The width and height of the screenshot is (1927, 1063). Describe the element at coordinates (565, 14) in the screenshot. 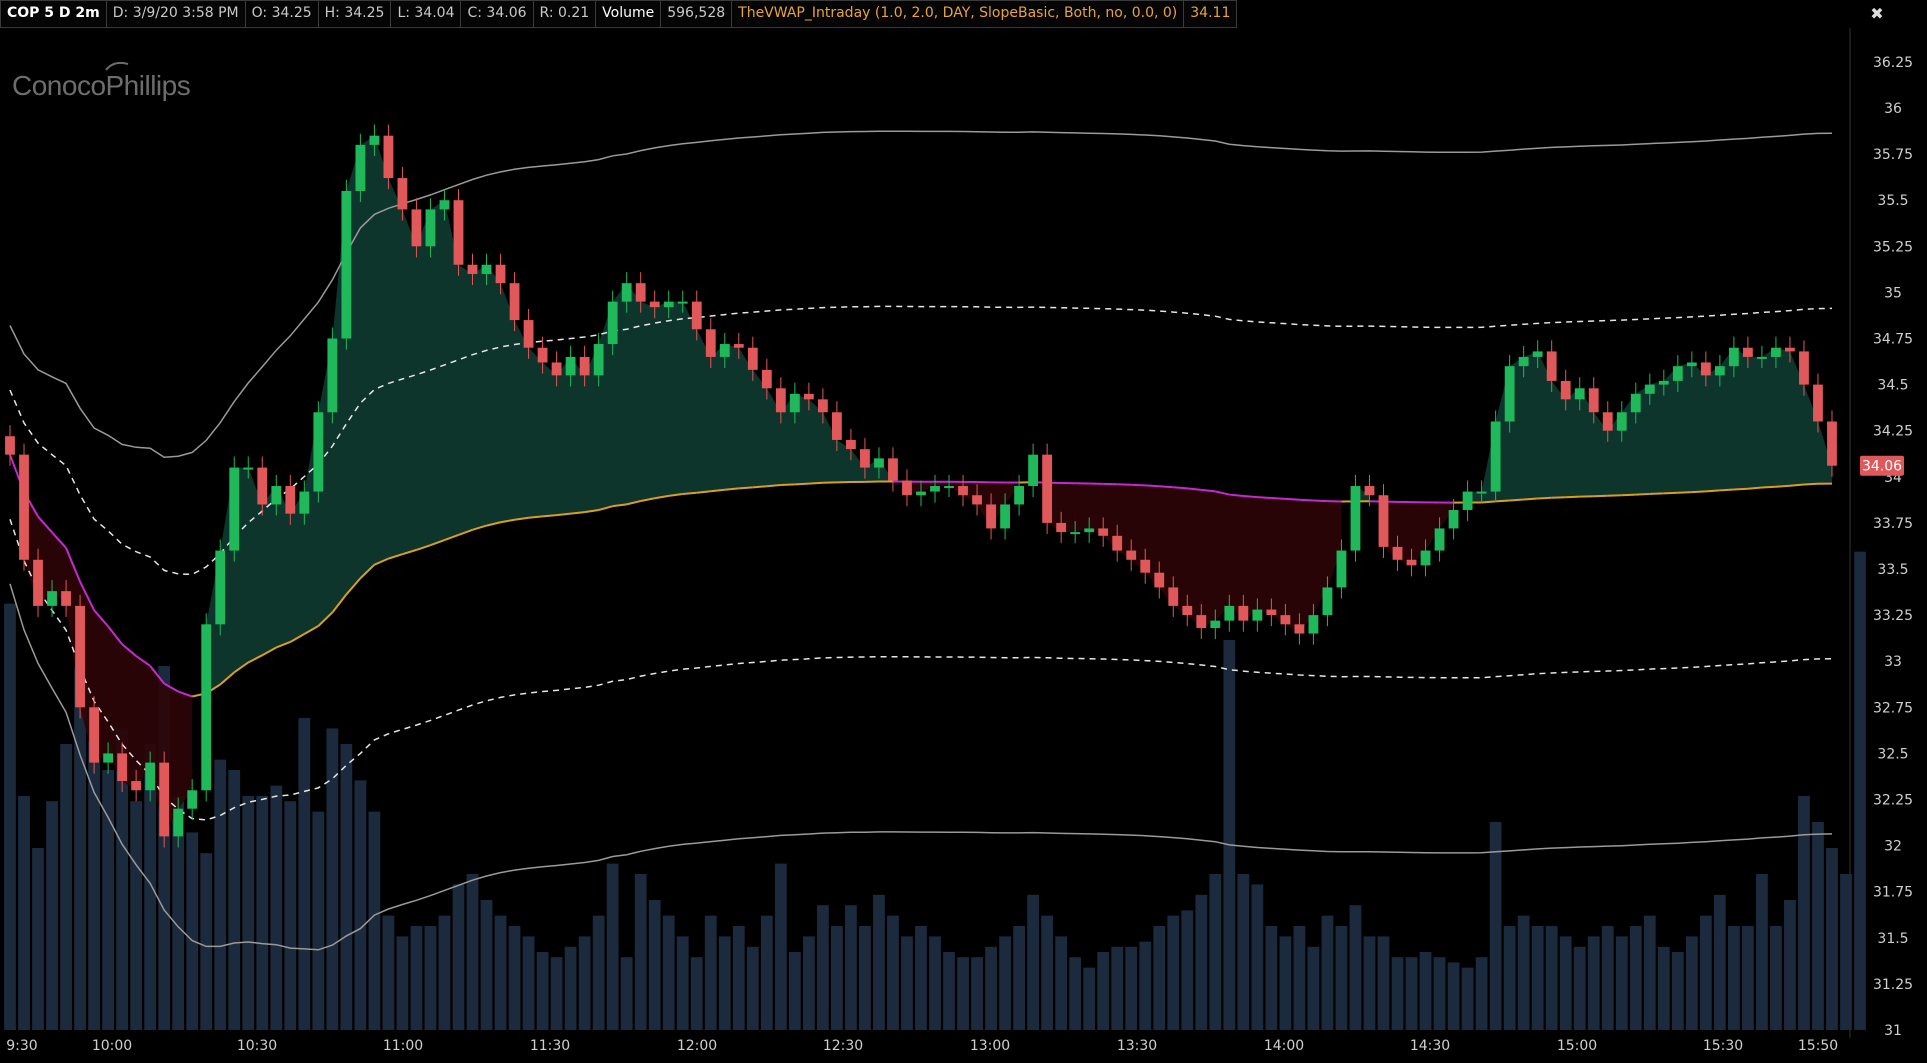

I see `range-readout: R: 0.21` at that location.